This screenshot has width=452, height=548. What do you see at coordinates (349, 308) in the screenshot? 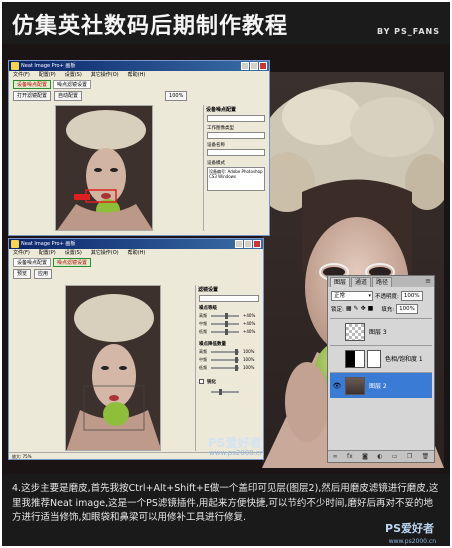
I see `lock-transparency-icon: ▦` at bounding box center [349, 308].